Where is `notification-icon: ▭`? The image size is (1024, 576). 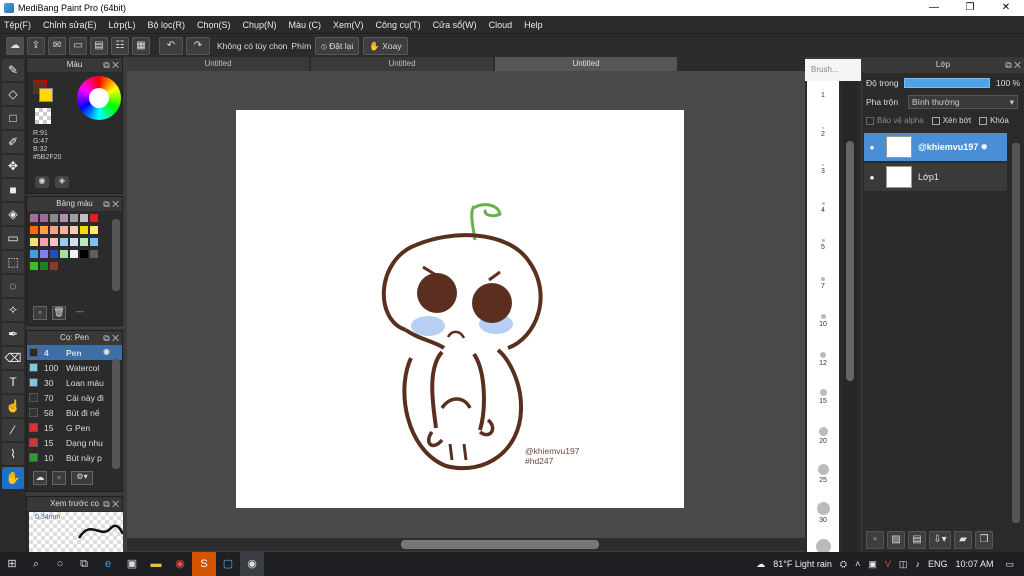
notification-icon: ▭ is located at coordinates (1009, 564).